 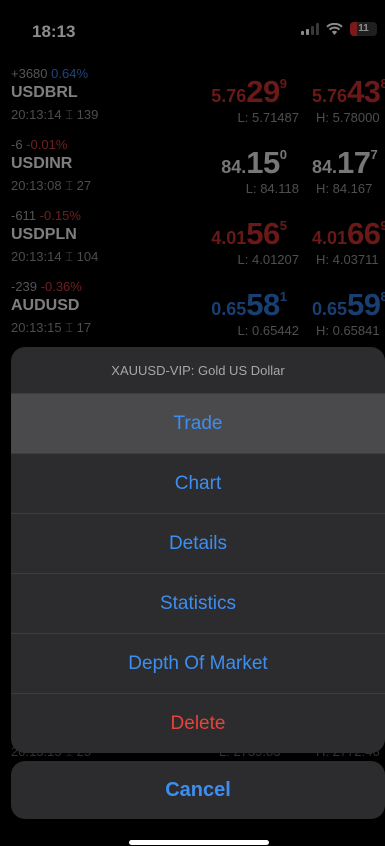 What do you see at coordinates (198, 663) in the screenshot?
I see `depth-of-market-button: Depth Of Market` at bounding box center [198, 663].